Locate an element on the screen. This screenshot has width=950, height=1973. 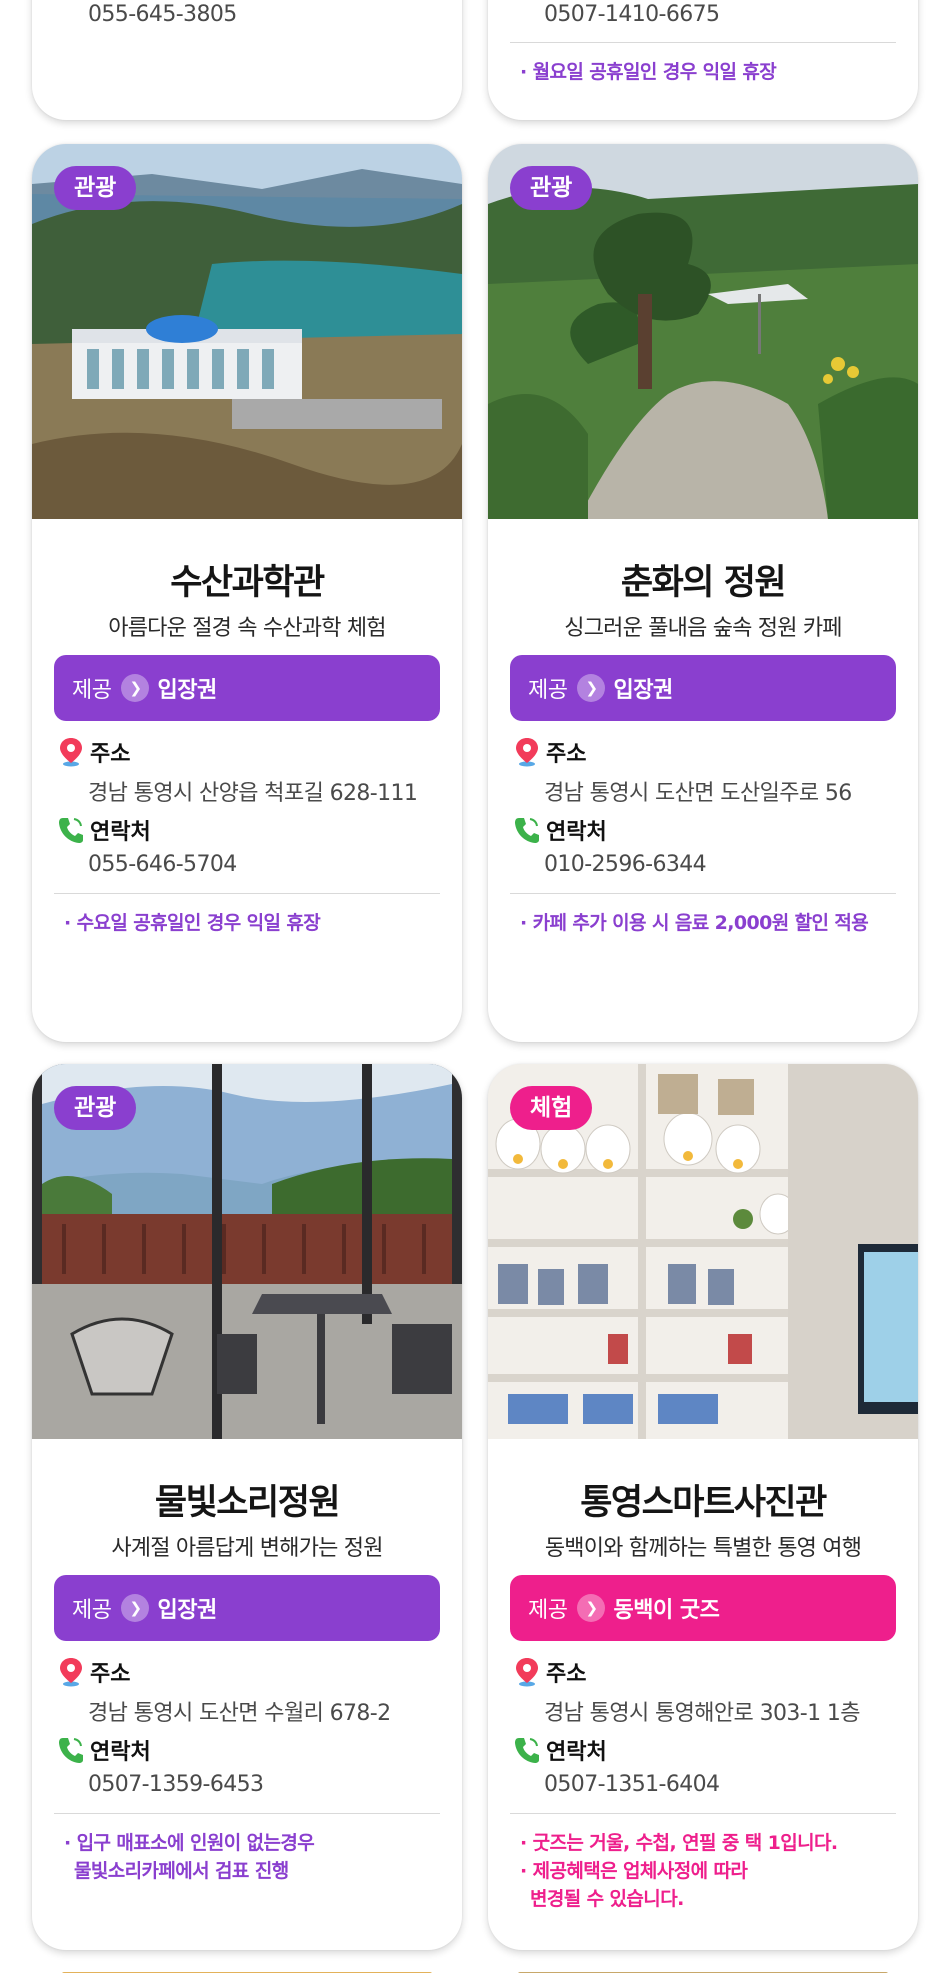
contact-phone: 0507-1359-6453 is located at coordinates (176, 1784).